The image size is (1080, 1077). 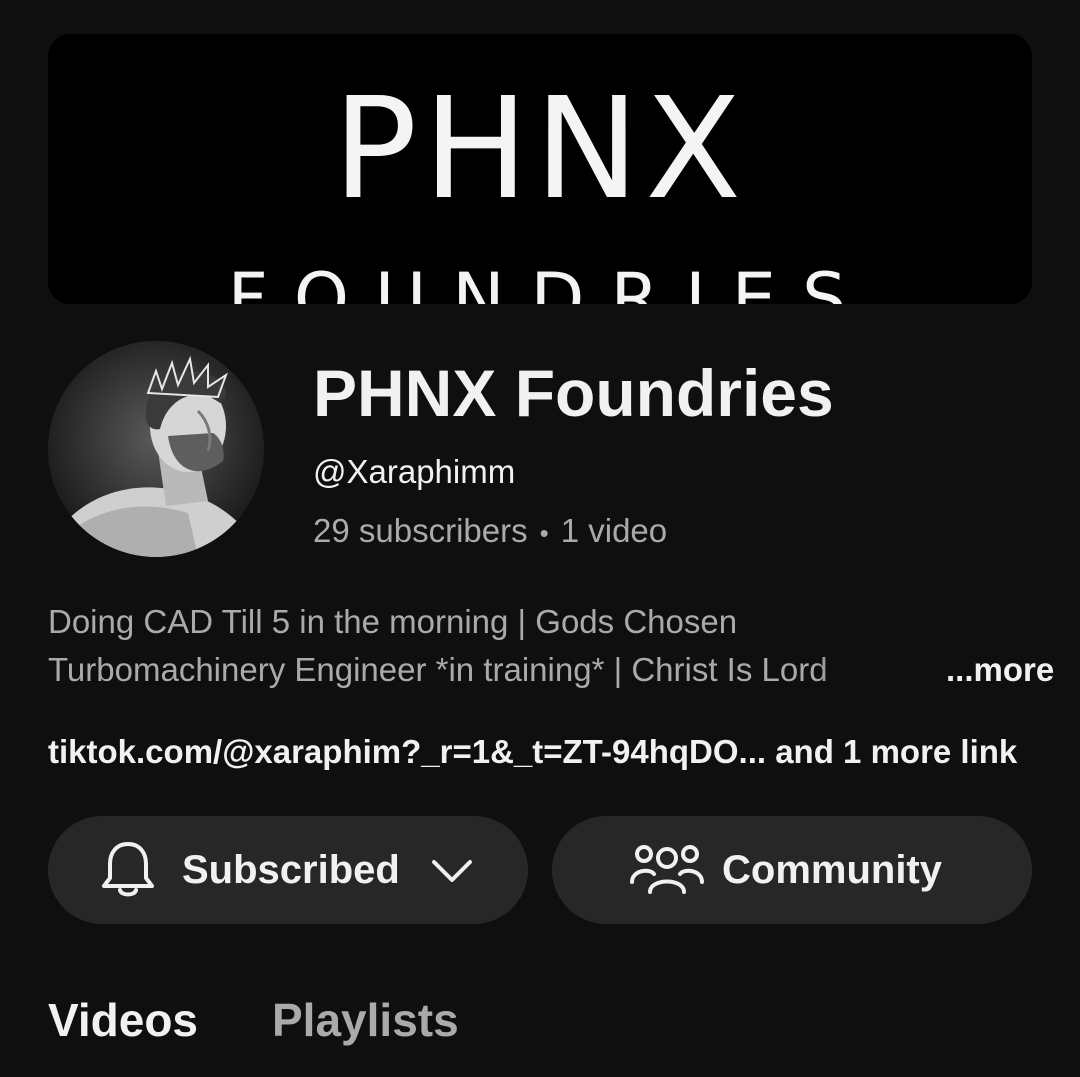 I want to click on channel-stats: 29 subscribers • 1 video, so click(x=490, y=532).